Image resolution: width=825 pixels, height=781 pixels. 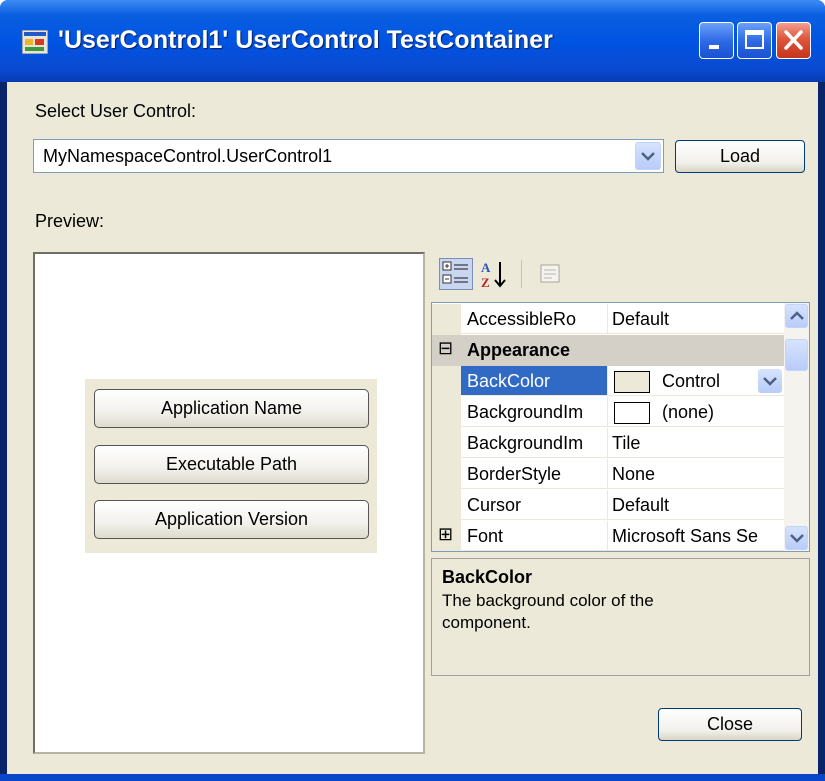 I want to click on row-margin: ⊞, so click(x=446, y=536).